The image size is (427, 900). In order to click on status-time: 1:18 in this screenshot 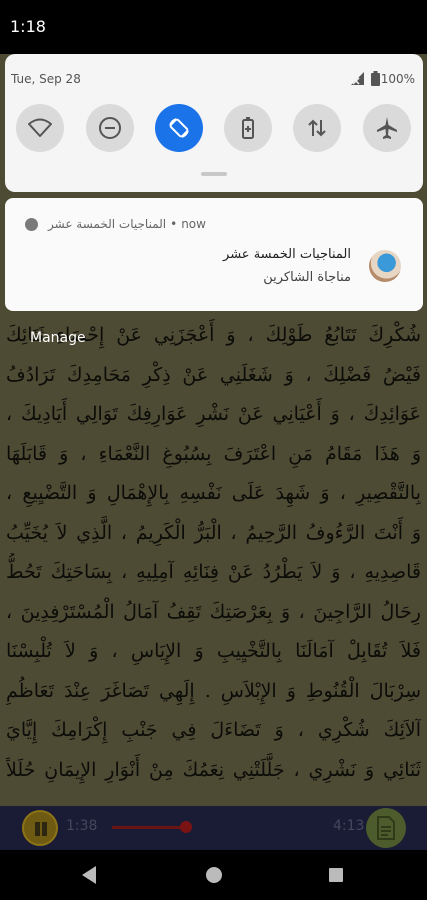, I will do `click(28, 26)`.